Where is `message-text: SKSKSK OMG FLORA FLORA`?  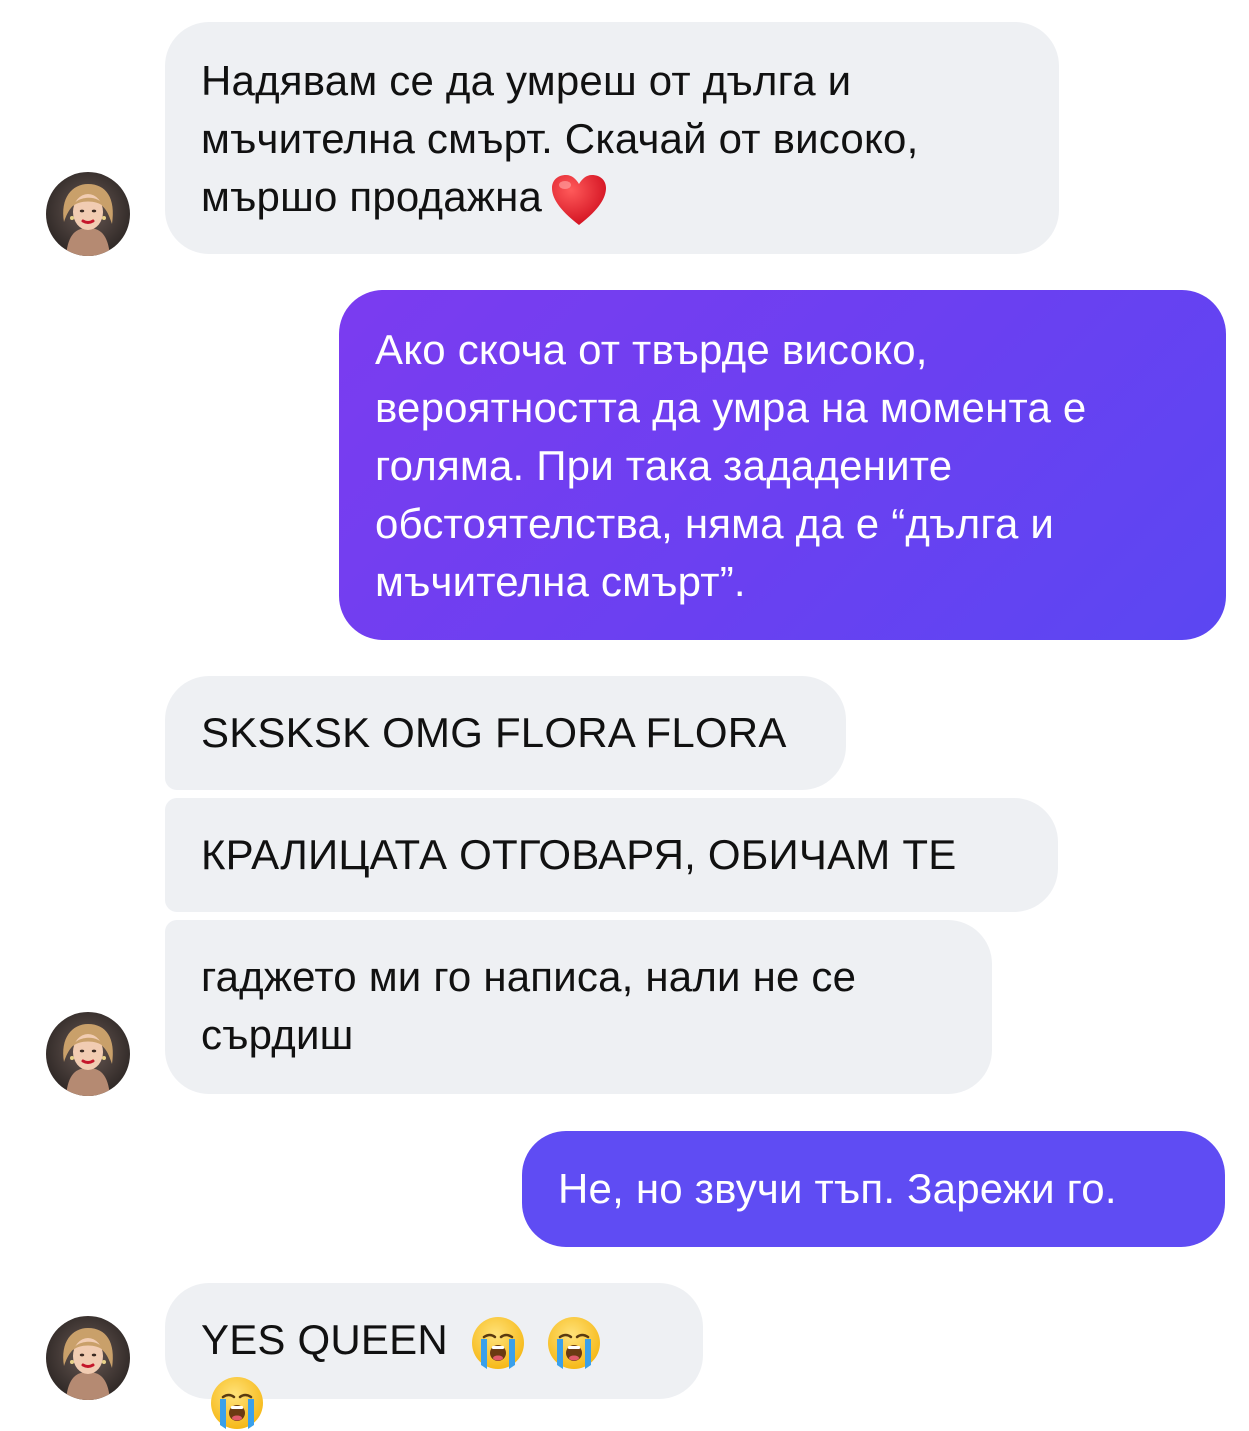
message-text: SKSKSK OMG FLORA FLORA is located at coordinates (494, 732).